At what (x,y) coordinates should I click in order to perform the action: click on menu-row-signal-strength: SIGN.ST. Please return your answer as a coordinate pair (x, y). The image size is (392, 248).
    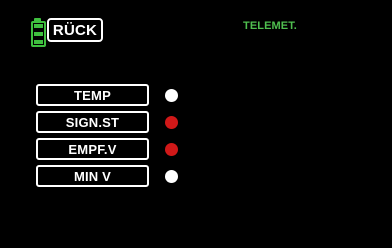
    Looking at the image, I should click on (116, 122).